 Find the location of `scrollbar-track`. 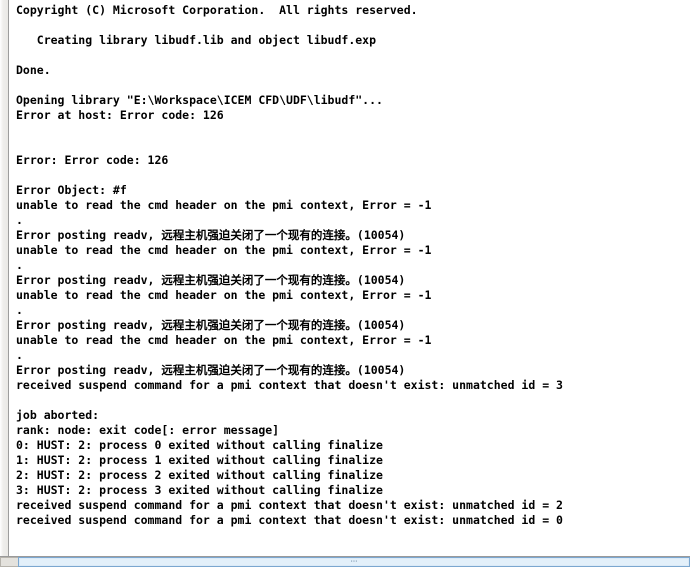

scrollbar-track is located at coordinates (4, 278).